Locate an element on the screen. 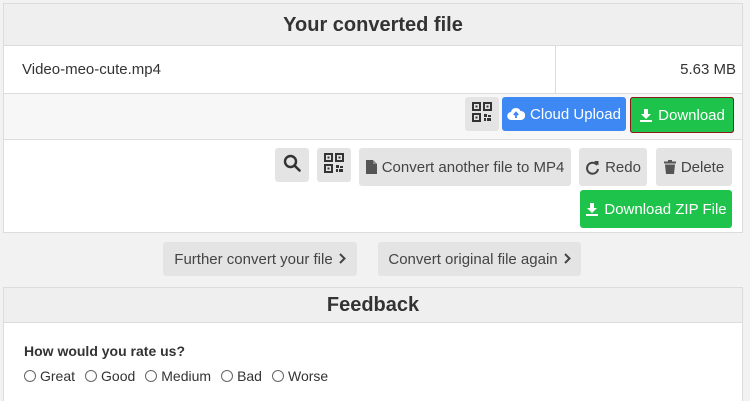  cloud-upload-button: Cloud Upload is located at coordinates (564, 114).